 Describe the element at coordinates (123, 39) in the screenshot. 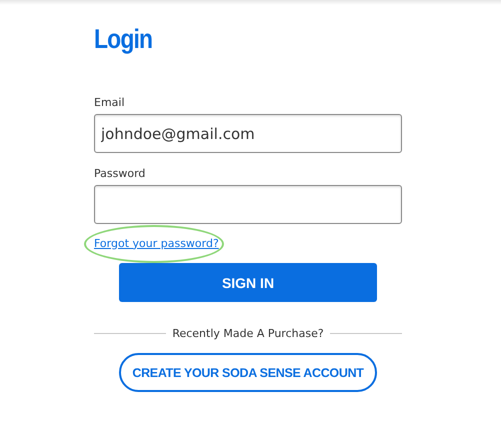

I see `page-title: Login` at that location.